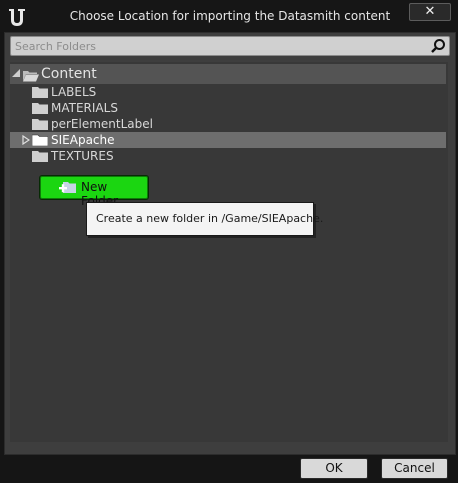 The height and width of the screenshot is (483, 458). I want to click on tree-root-content: Content, so click(228, 74).